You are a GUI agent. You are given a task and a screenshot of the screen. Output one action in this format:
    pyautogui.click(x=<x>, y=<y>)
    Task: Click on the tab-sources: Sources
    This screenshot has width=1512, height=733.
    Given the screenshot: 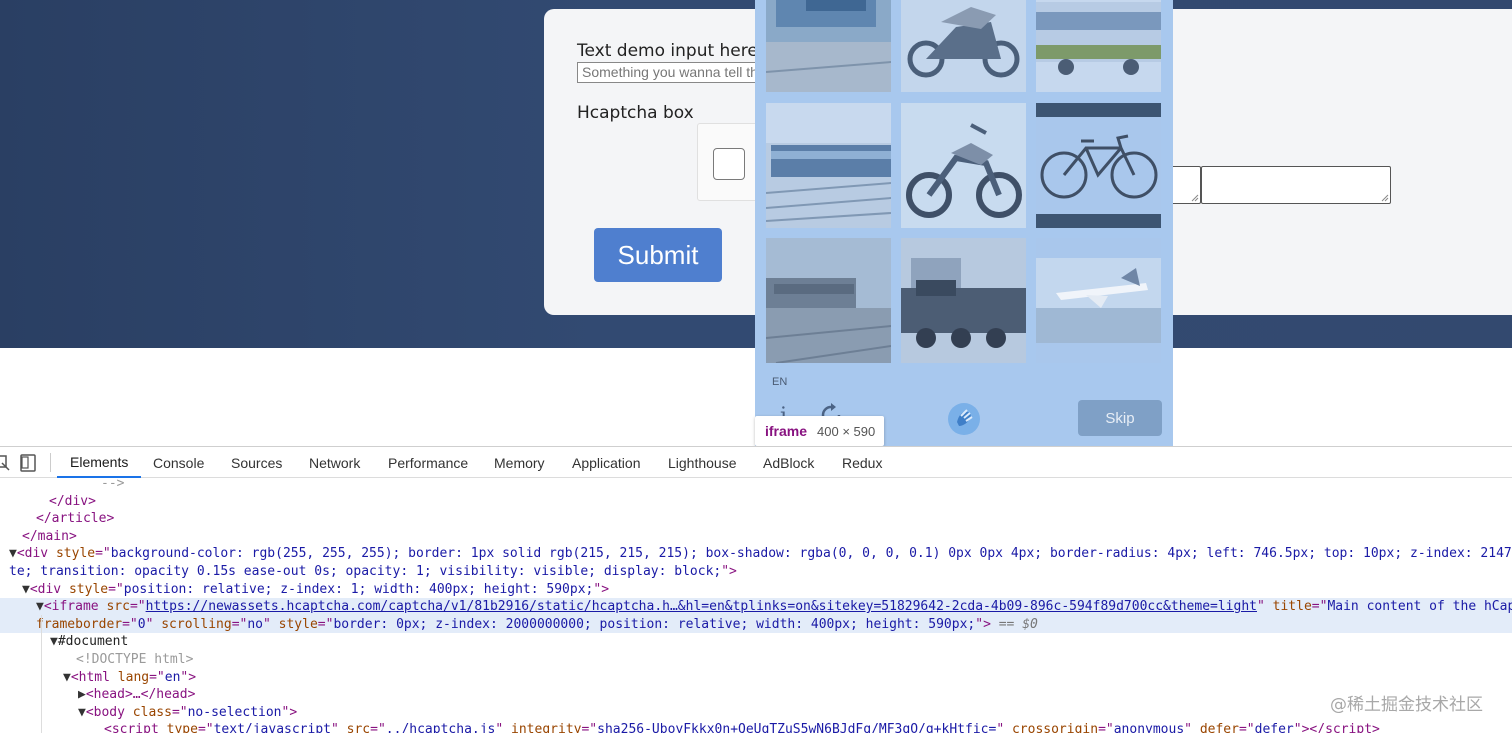 What is the action you would take?
    pyautogui.click(x=256, y=462)
    